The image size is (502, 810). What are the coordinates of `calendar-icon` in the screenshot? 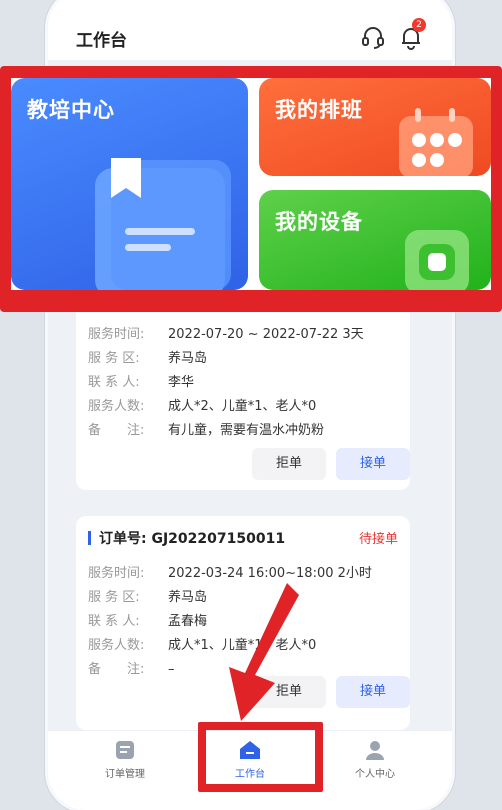 It's located at (436, 142).